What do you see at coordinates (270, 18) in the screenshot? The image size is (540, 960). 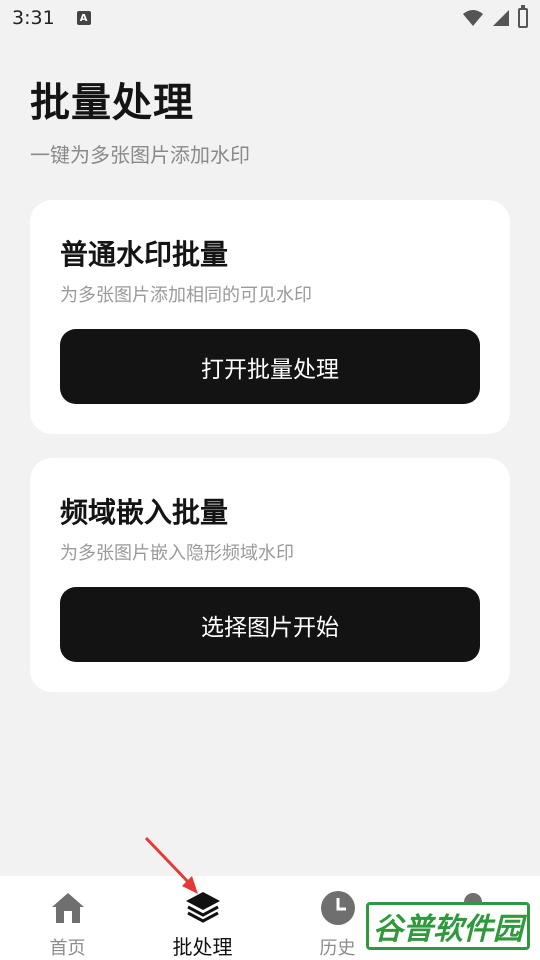 I see `status-bar: 3:31 A` at bounding box center [270, 18].